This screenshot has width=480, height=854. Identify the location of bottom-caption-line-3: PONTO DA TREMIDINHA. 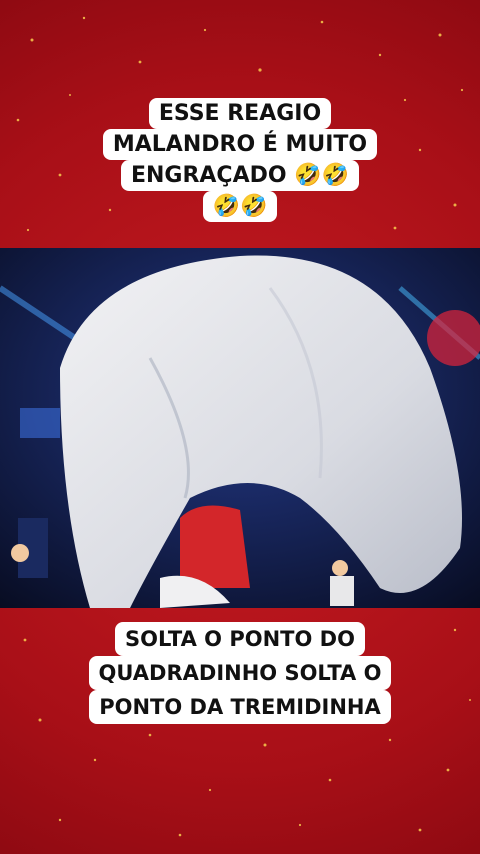
(240, 707).